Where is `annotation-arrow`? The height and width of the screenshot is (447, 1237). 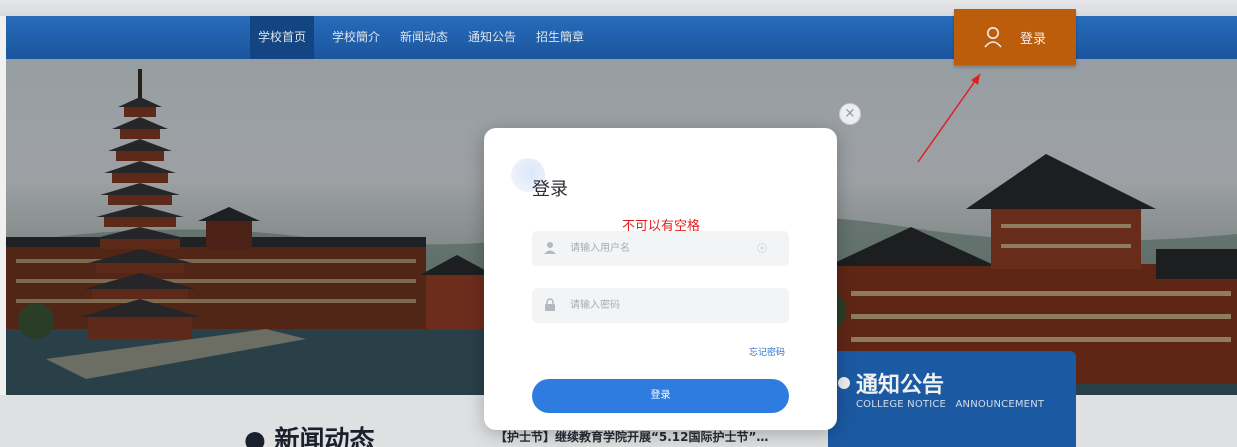
annotation-arrow is located at coordinates (949, 118).